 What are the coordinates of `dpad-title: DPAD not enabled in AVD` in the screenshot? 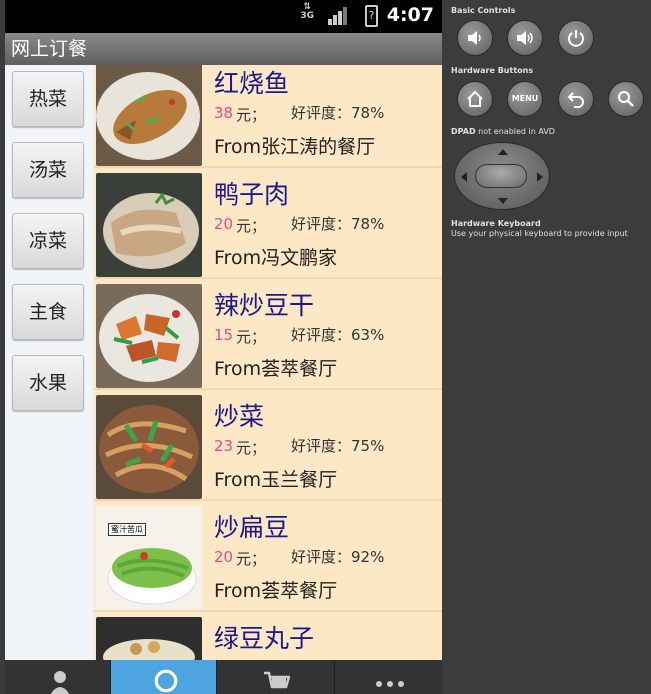 It's located at (503, 131).